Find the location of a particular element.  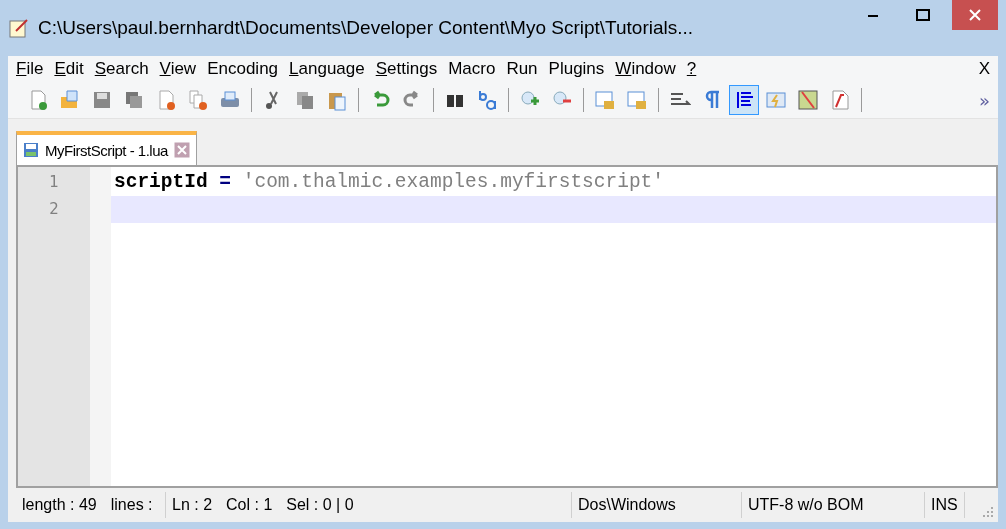

open-folder-icon is located at coordinates (70, 100).